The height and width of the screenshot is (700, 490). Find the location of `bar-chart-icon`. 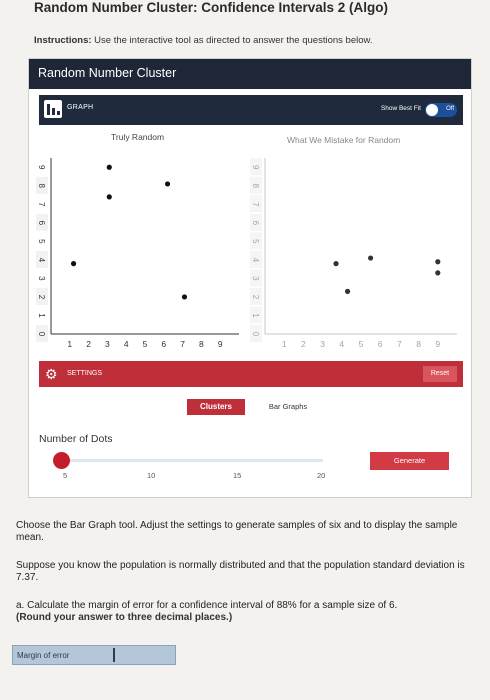

bar-chart-icon is located at coordinates (53, 109).